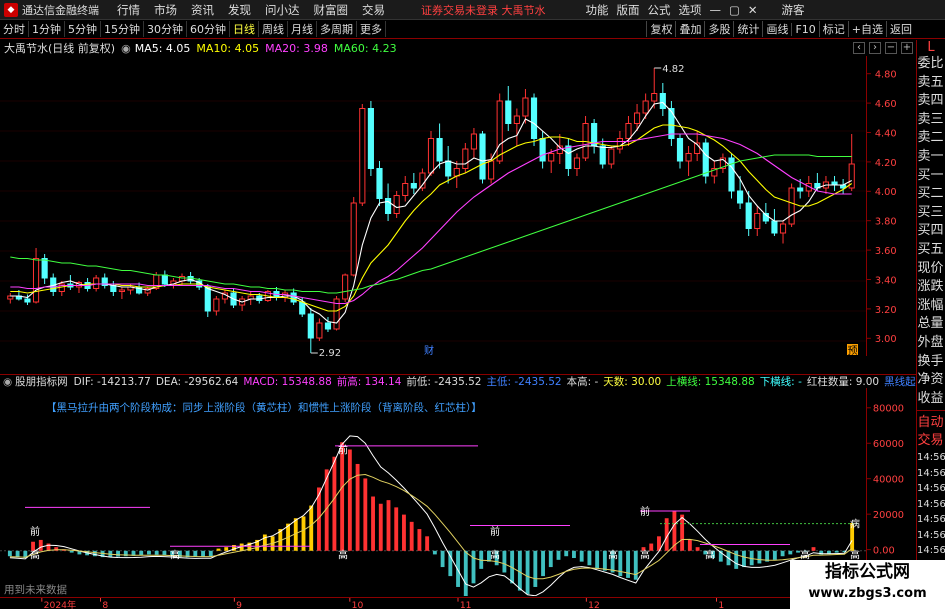 This screenshot has width=945, height=609. I want to click on close-icon: ✕, so click(753, 10).